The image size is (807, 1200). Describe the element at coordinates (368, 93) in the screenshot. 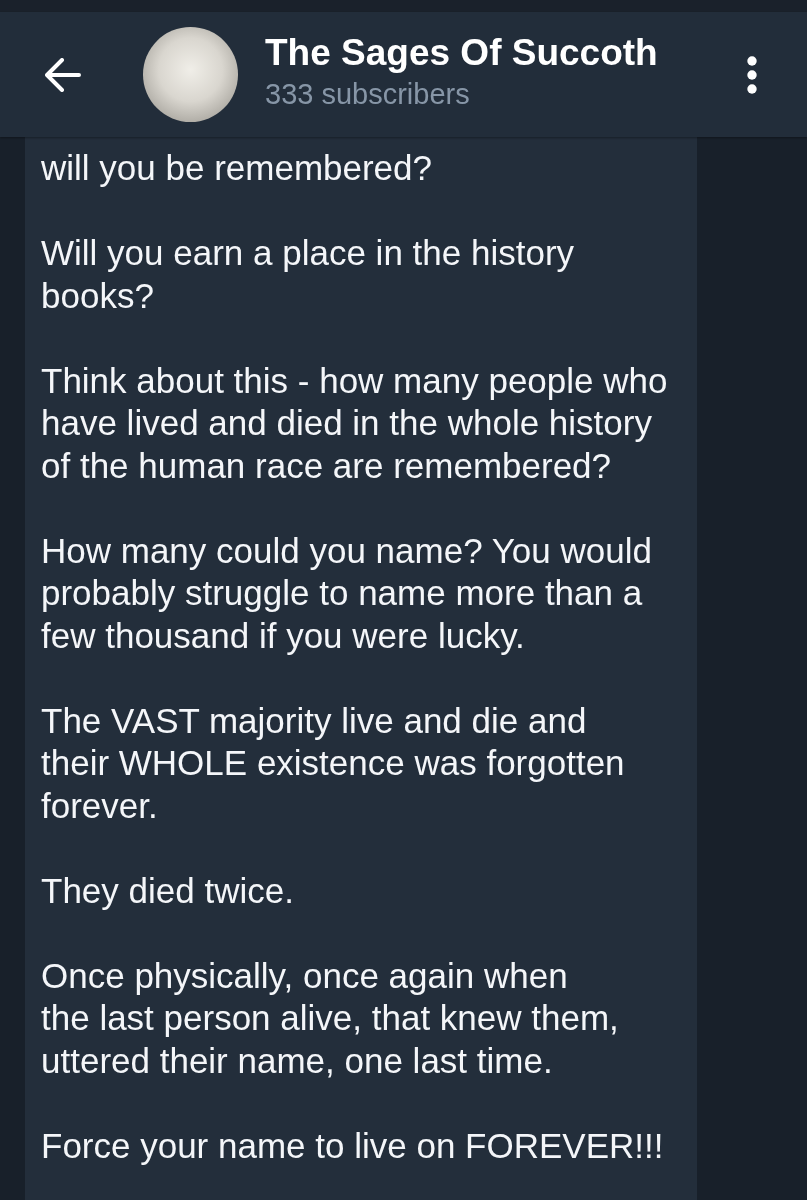

I see `subscriber-count: 333 subscribers` at that location.